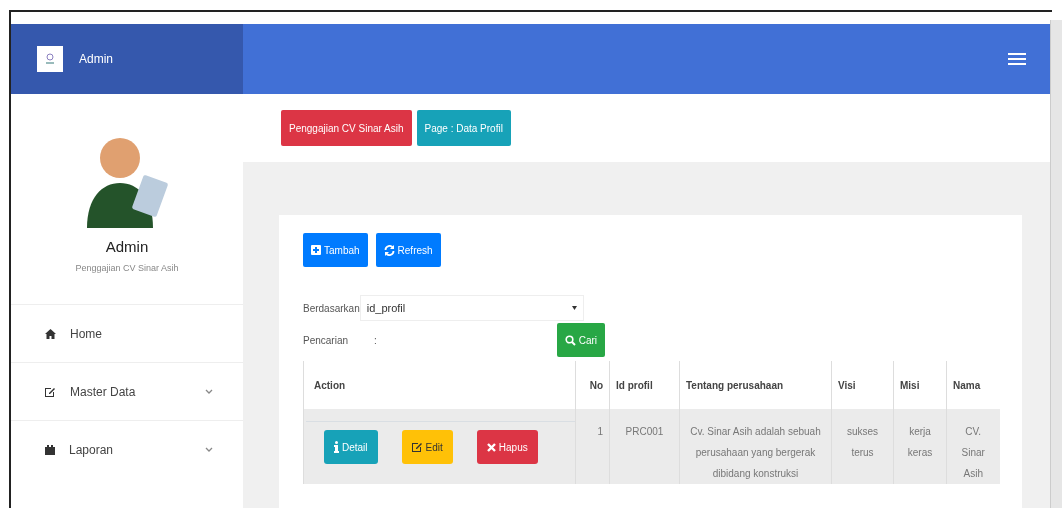  I want to click on sidebar-item-label: Laporan, so click(92, 449).